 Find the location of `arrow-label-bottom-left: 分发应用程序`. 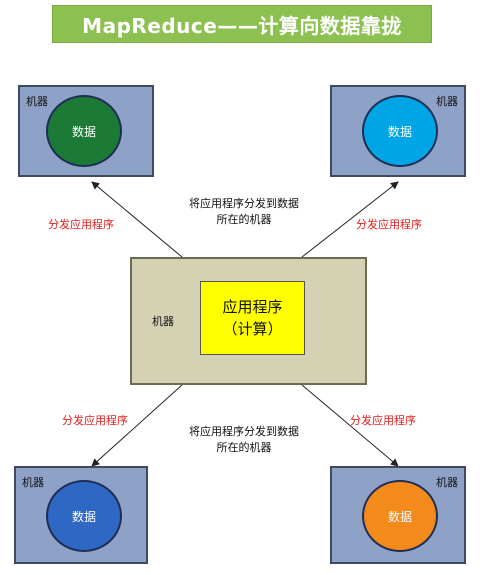

arrow-label-bottom-left: 分发应用程序 is located at coordinates (95, 420).